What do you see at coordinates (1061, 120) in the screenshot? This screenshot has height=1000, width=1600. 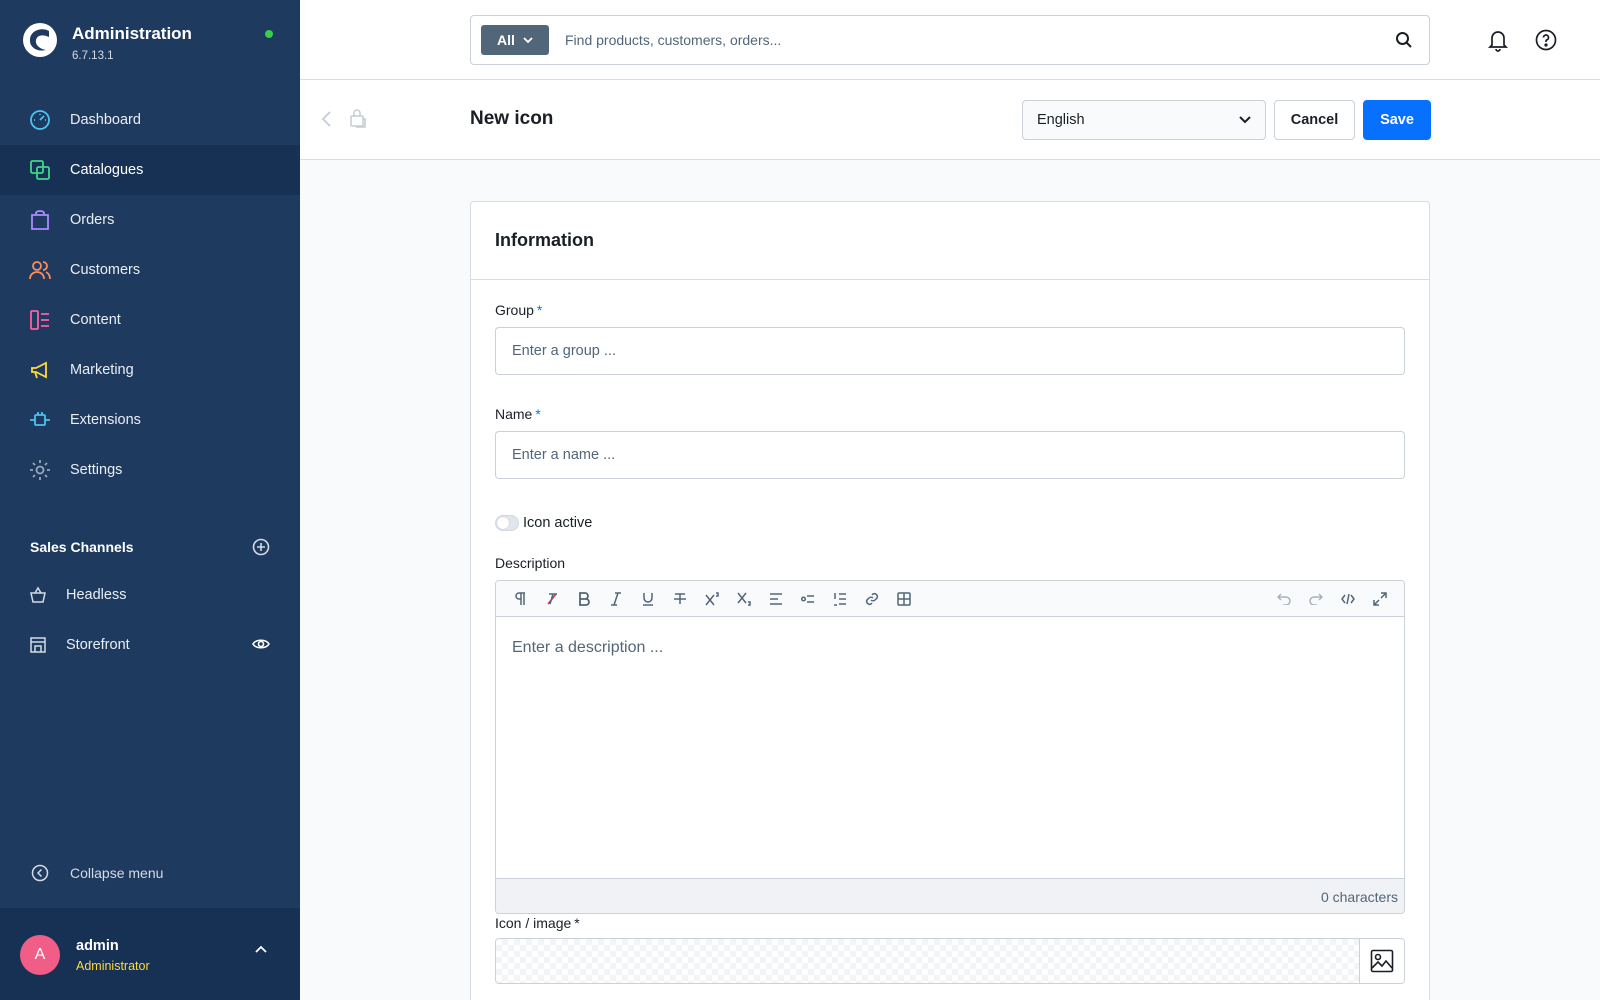 I see `language-value: English` at bounding box center [1061, 120].